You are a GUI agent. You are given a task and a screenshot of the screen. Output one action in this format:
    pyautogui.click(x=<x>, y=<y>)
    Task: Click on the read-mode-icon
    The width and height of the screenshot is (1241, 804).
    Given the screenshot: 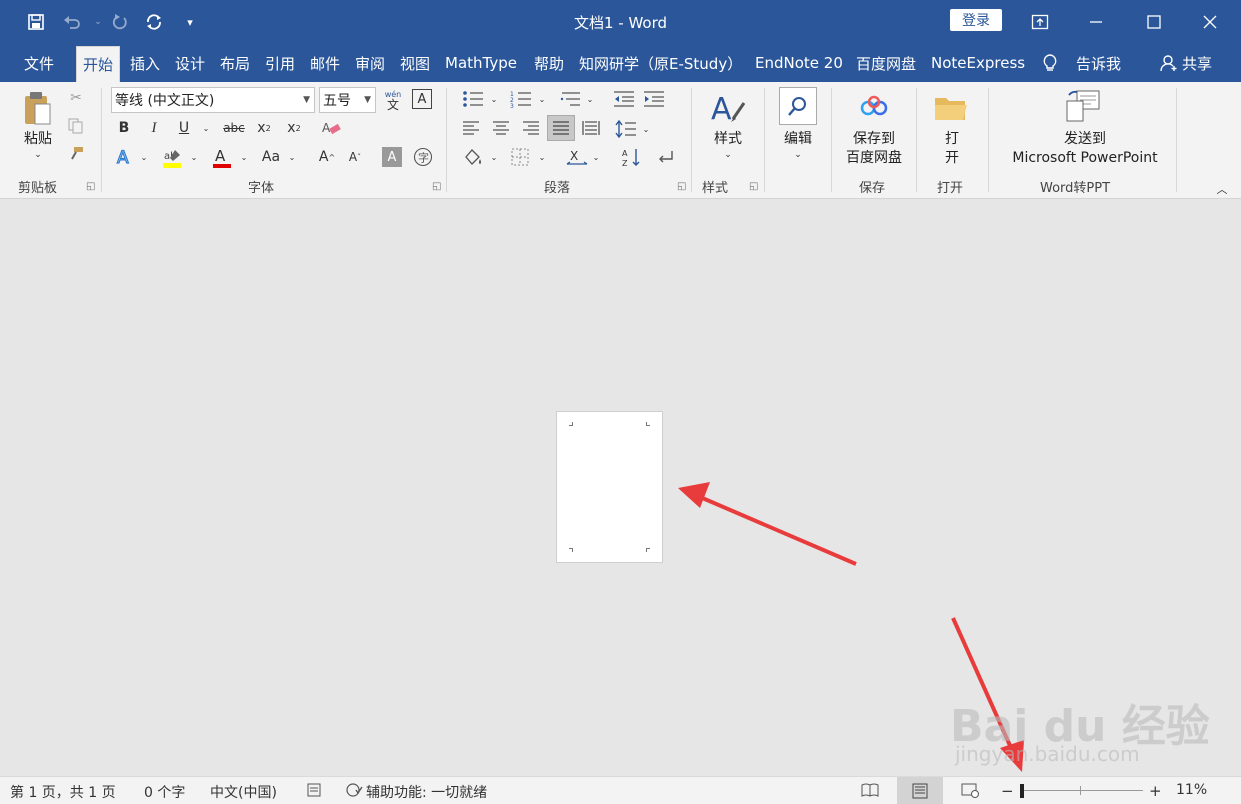 What is the action you would take?
    pyautogui.click(x=870, y=792)
    